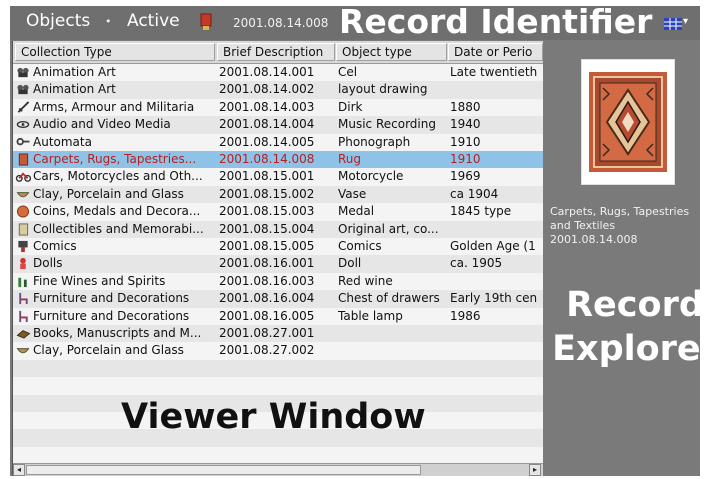 The height and width of the screenshot is (479, 704). What do you see at coordinates (685, 21) in the screenshot?
I see `view-dropdown-arrow: ▾` at bounding box center [685, 21].